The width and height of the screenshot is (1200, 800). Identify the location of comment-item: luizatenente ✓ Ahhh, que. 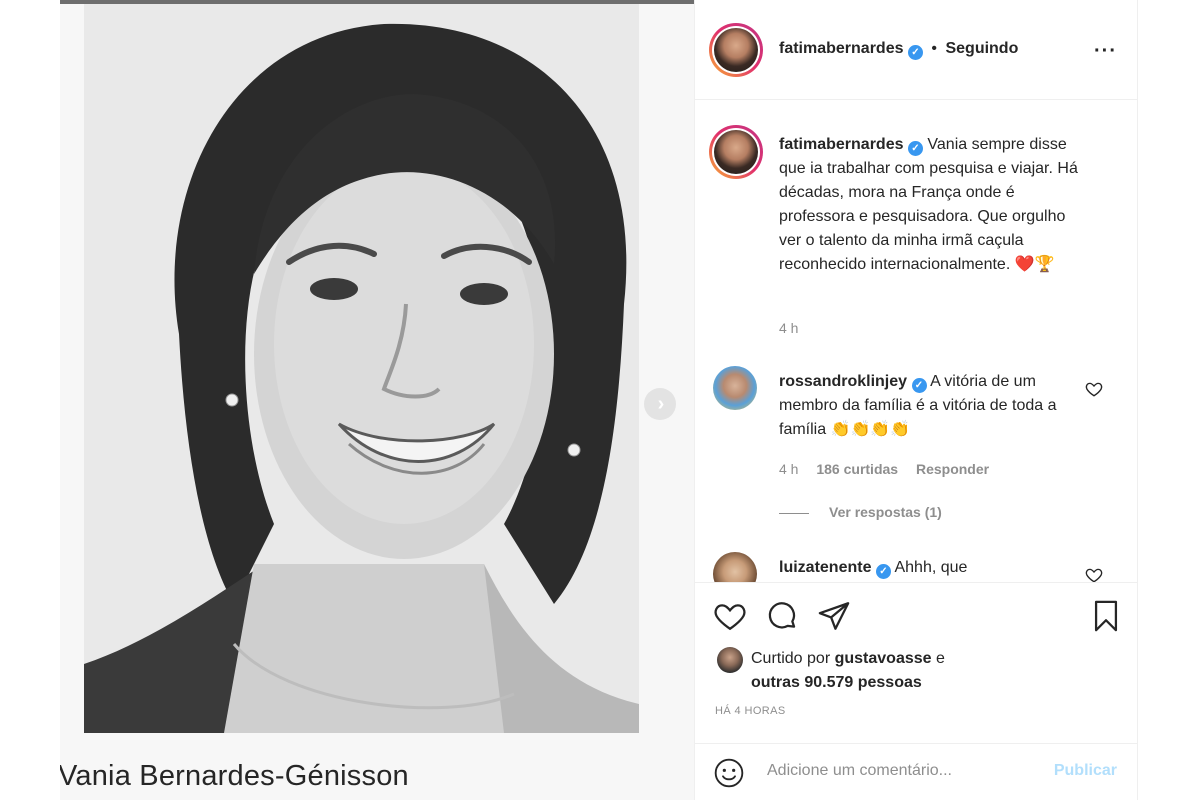
(924, 568).